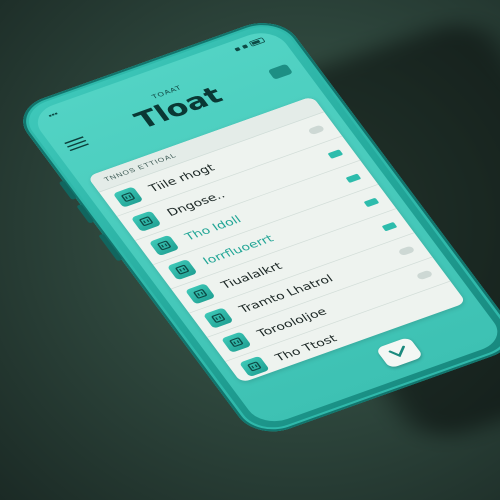 The height and width of the screenshot is (500, 500). I want to click on edit-fab-button, so click(399, 352).